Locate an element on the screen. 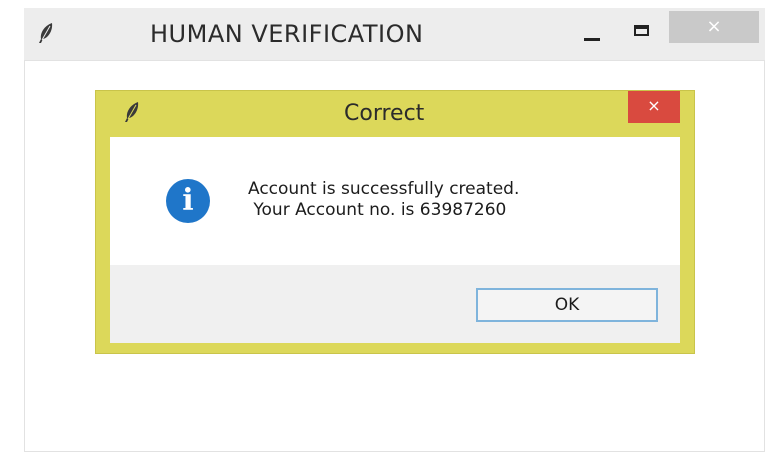  maximize-button is located at coordinates (642, 31).